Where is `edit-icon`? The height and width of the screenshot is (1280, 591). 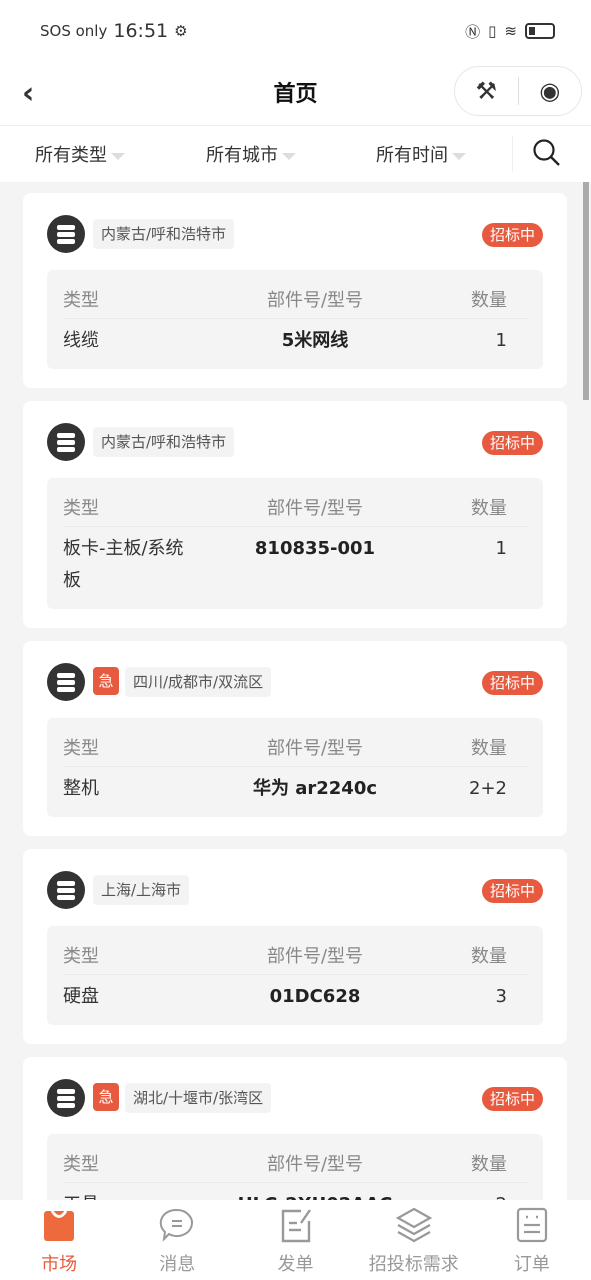 edit-icon is located at coordinates (295, 1225).